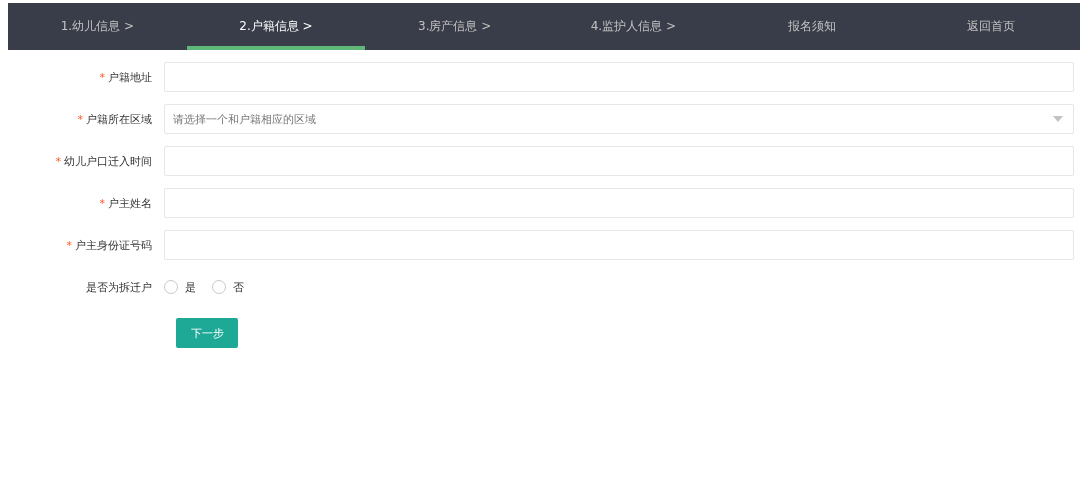 The height and width of the screenshot is (500, 1080). What do you see at coordinates (130, 77) in the screenshot?
I see `field-label: 户籍地址` at bounding box center [130, 77].